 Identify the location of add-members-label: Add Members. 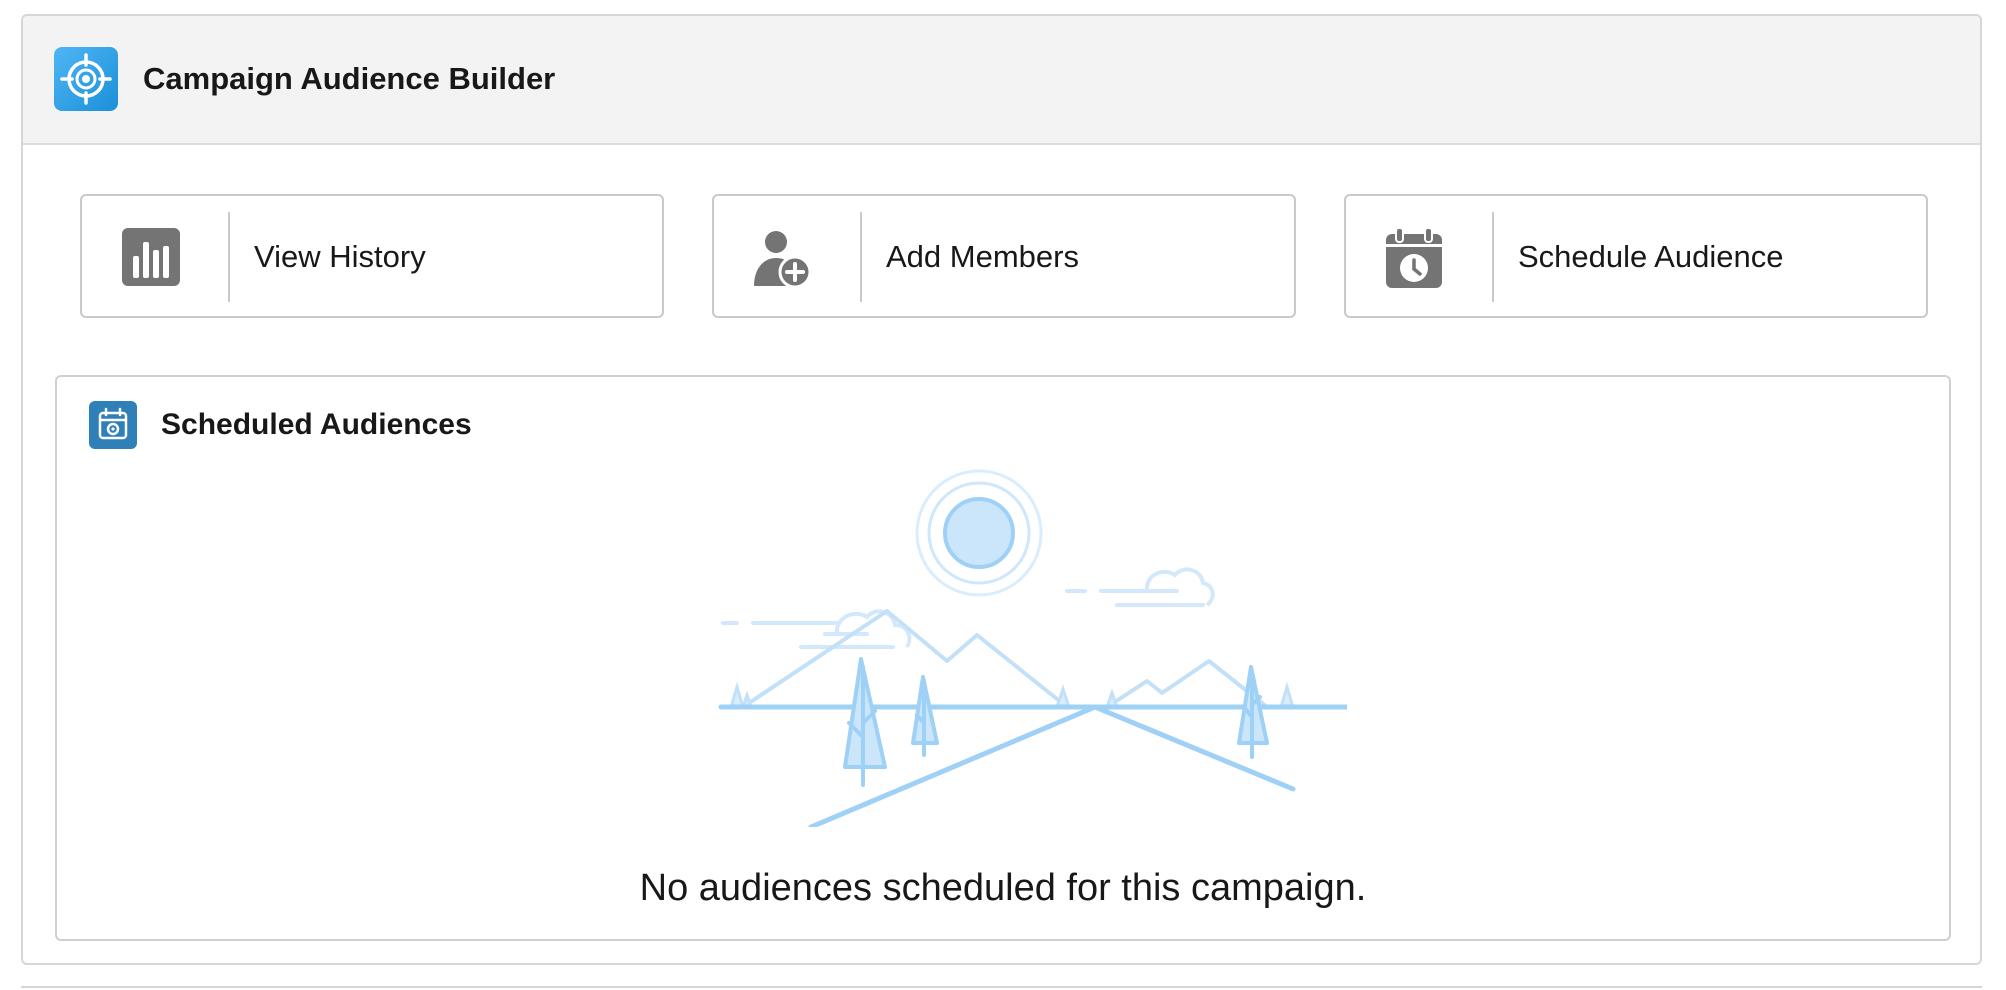
(982, 256).